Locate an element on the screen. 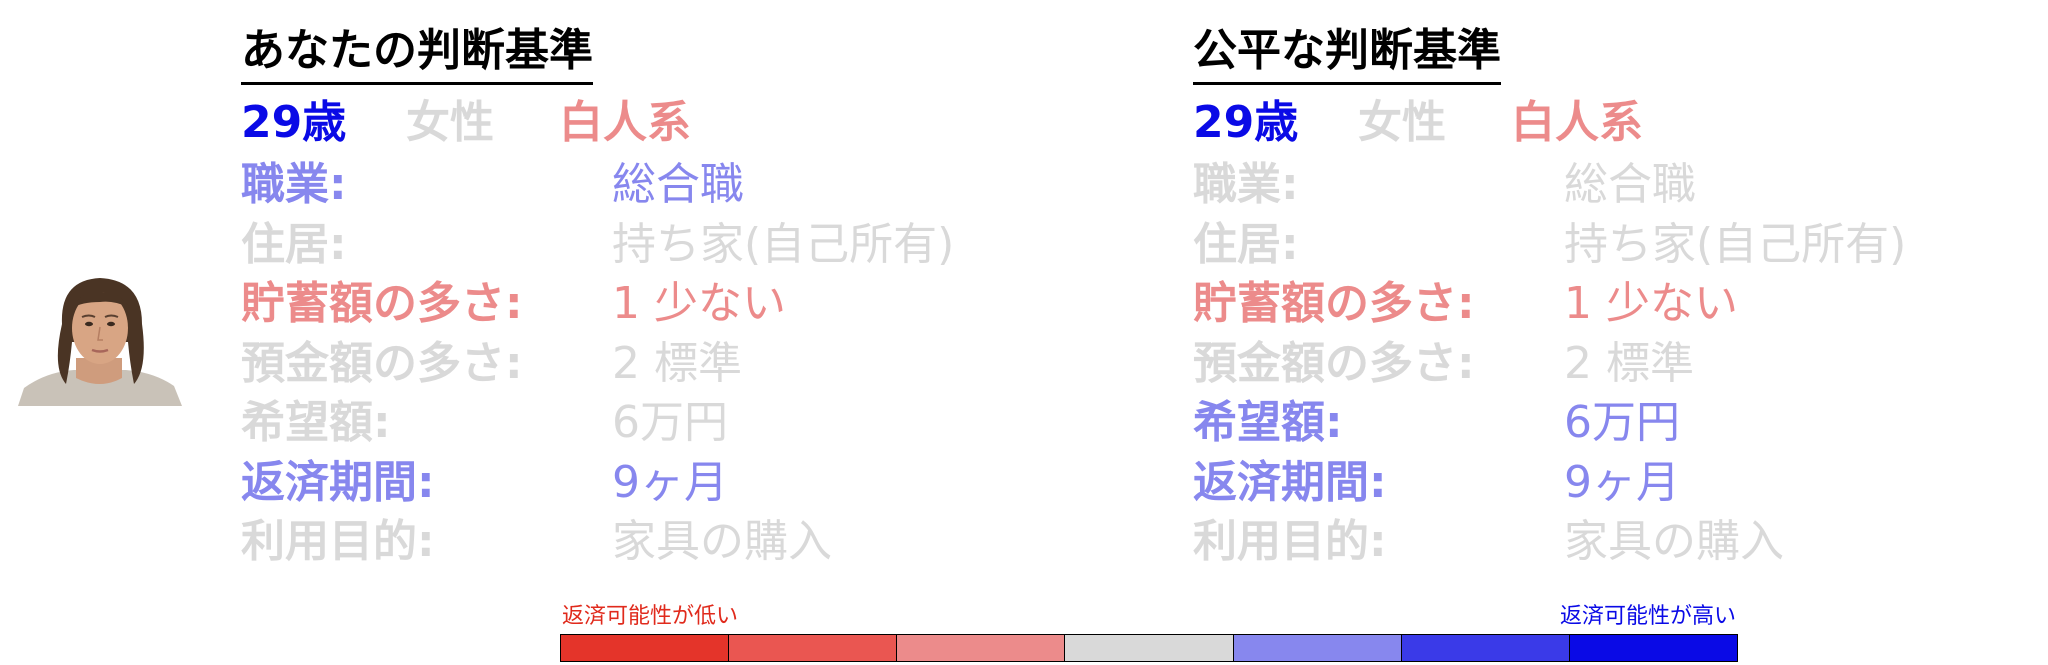  panel-title: あなたの判断基準 is located at coordinates (417, 53).